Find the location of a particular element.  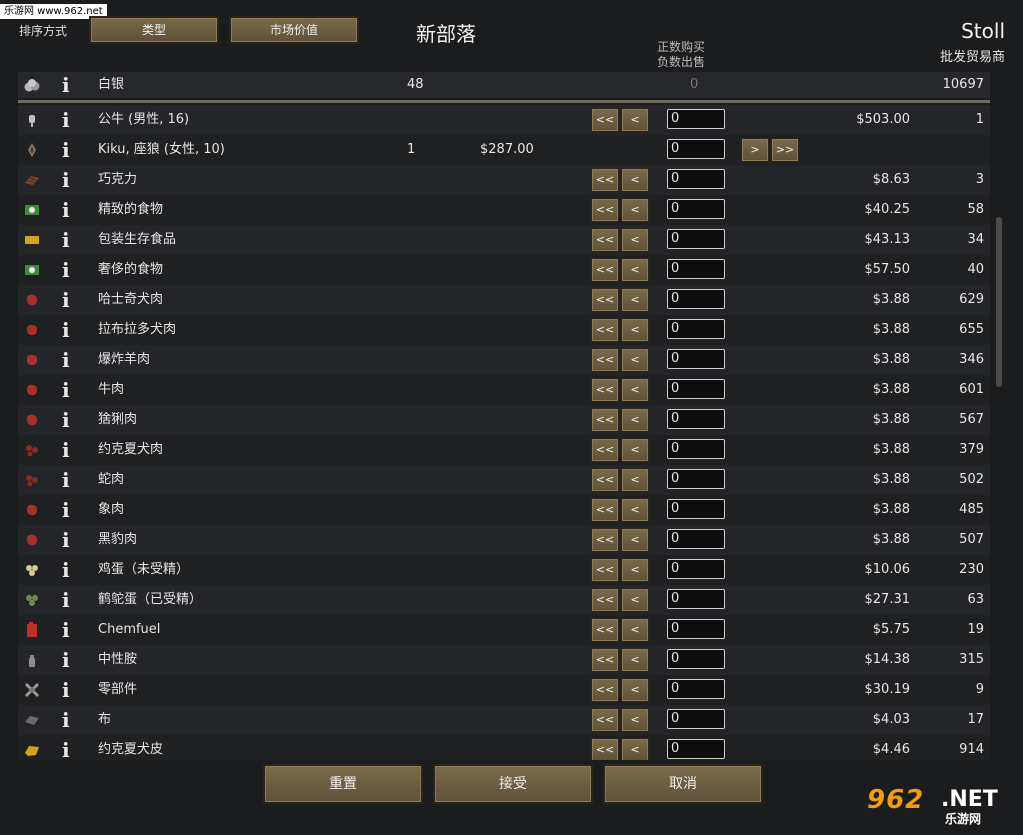

item-price: $5.75 is located at coordinates (891, 629).